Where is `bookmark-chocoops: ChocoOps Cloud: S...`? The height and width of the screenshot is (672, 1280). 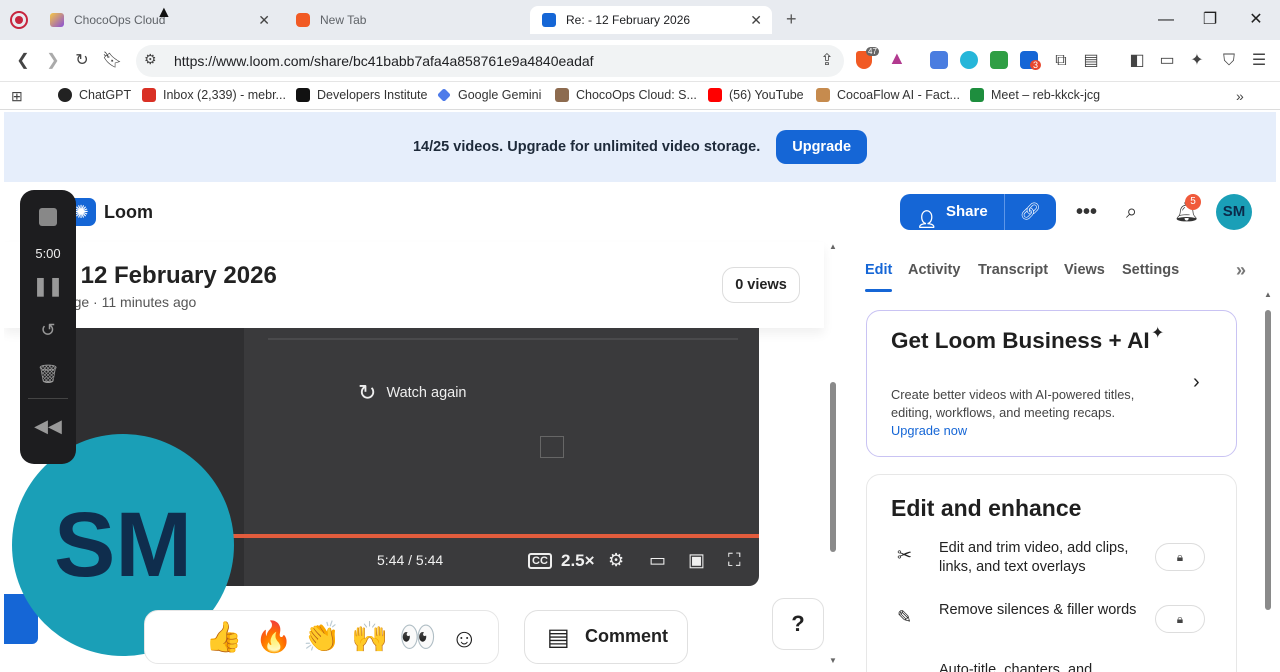 bookmark-chocoops: ChocoOps Cloud: S... is located at coordinates (626, 95).